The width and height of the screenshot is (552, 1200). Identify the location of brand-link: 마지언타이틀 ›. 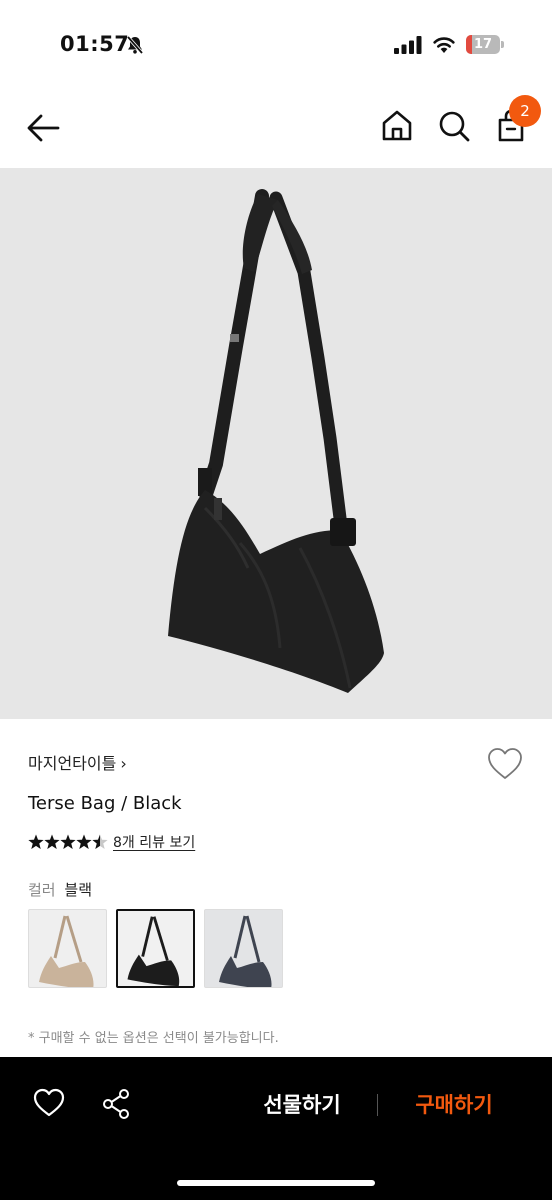
(77, 762).